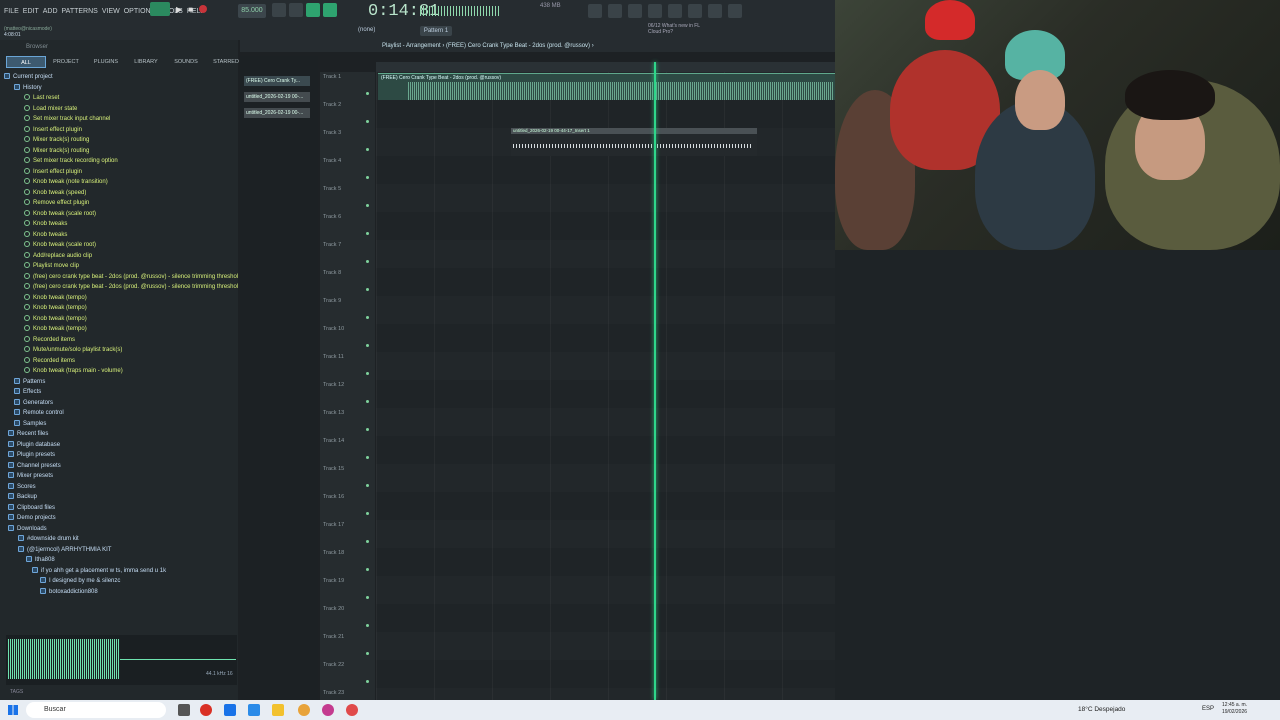 This screenshot has height=720, width=1280. What do you see at coordinates (333, 413) in the screenshot?
I see `track-label: Track 13` at bounding box center [333, 413].